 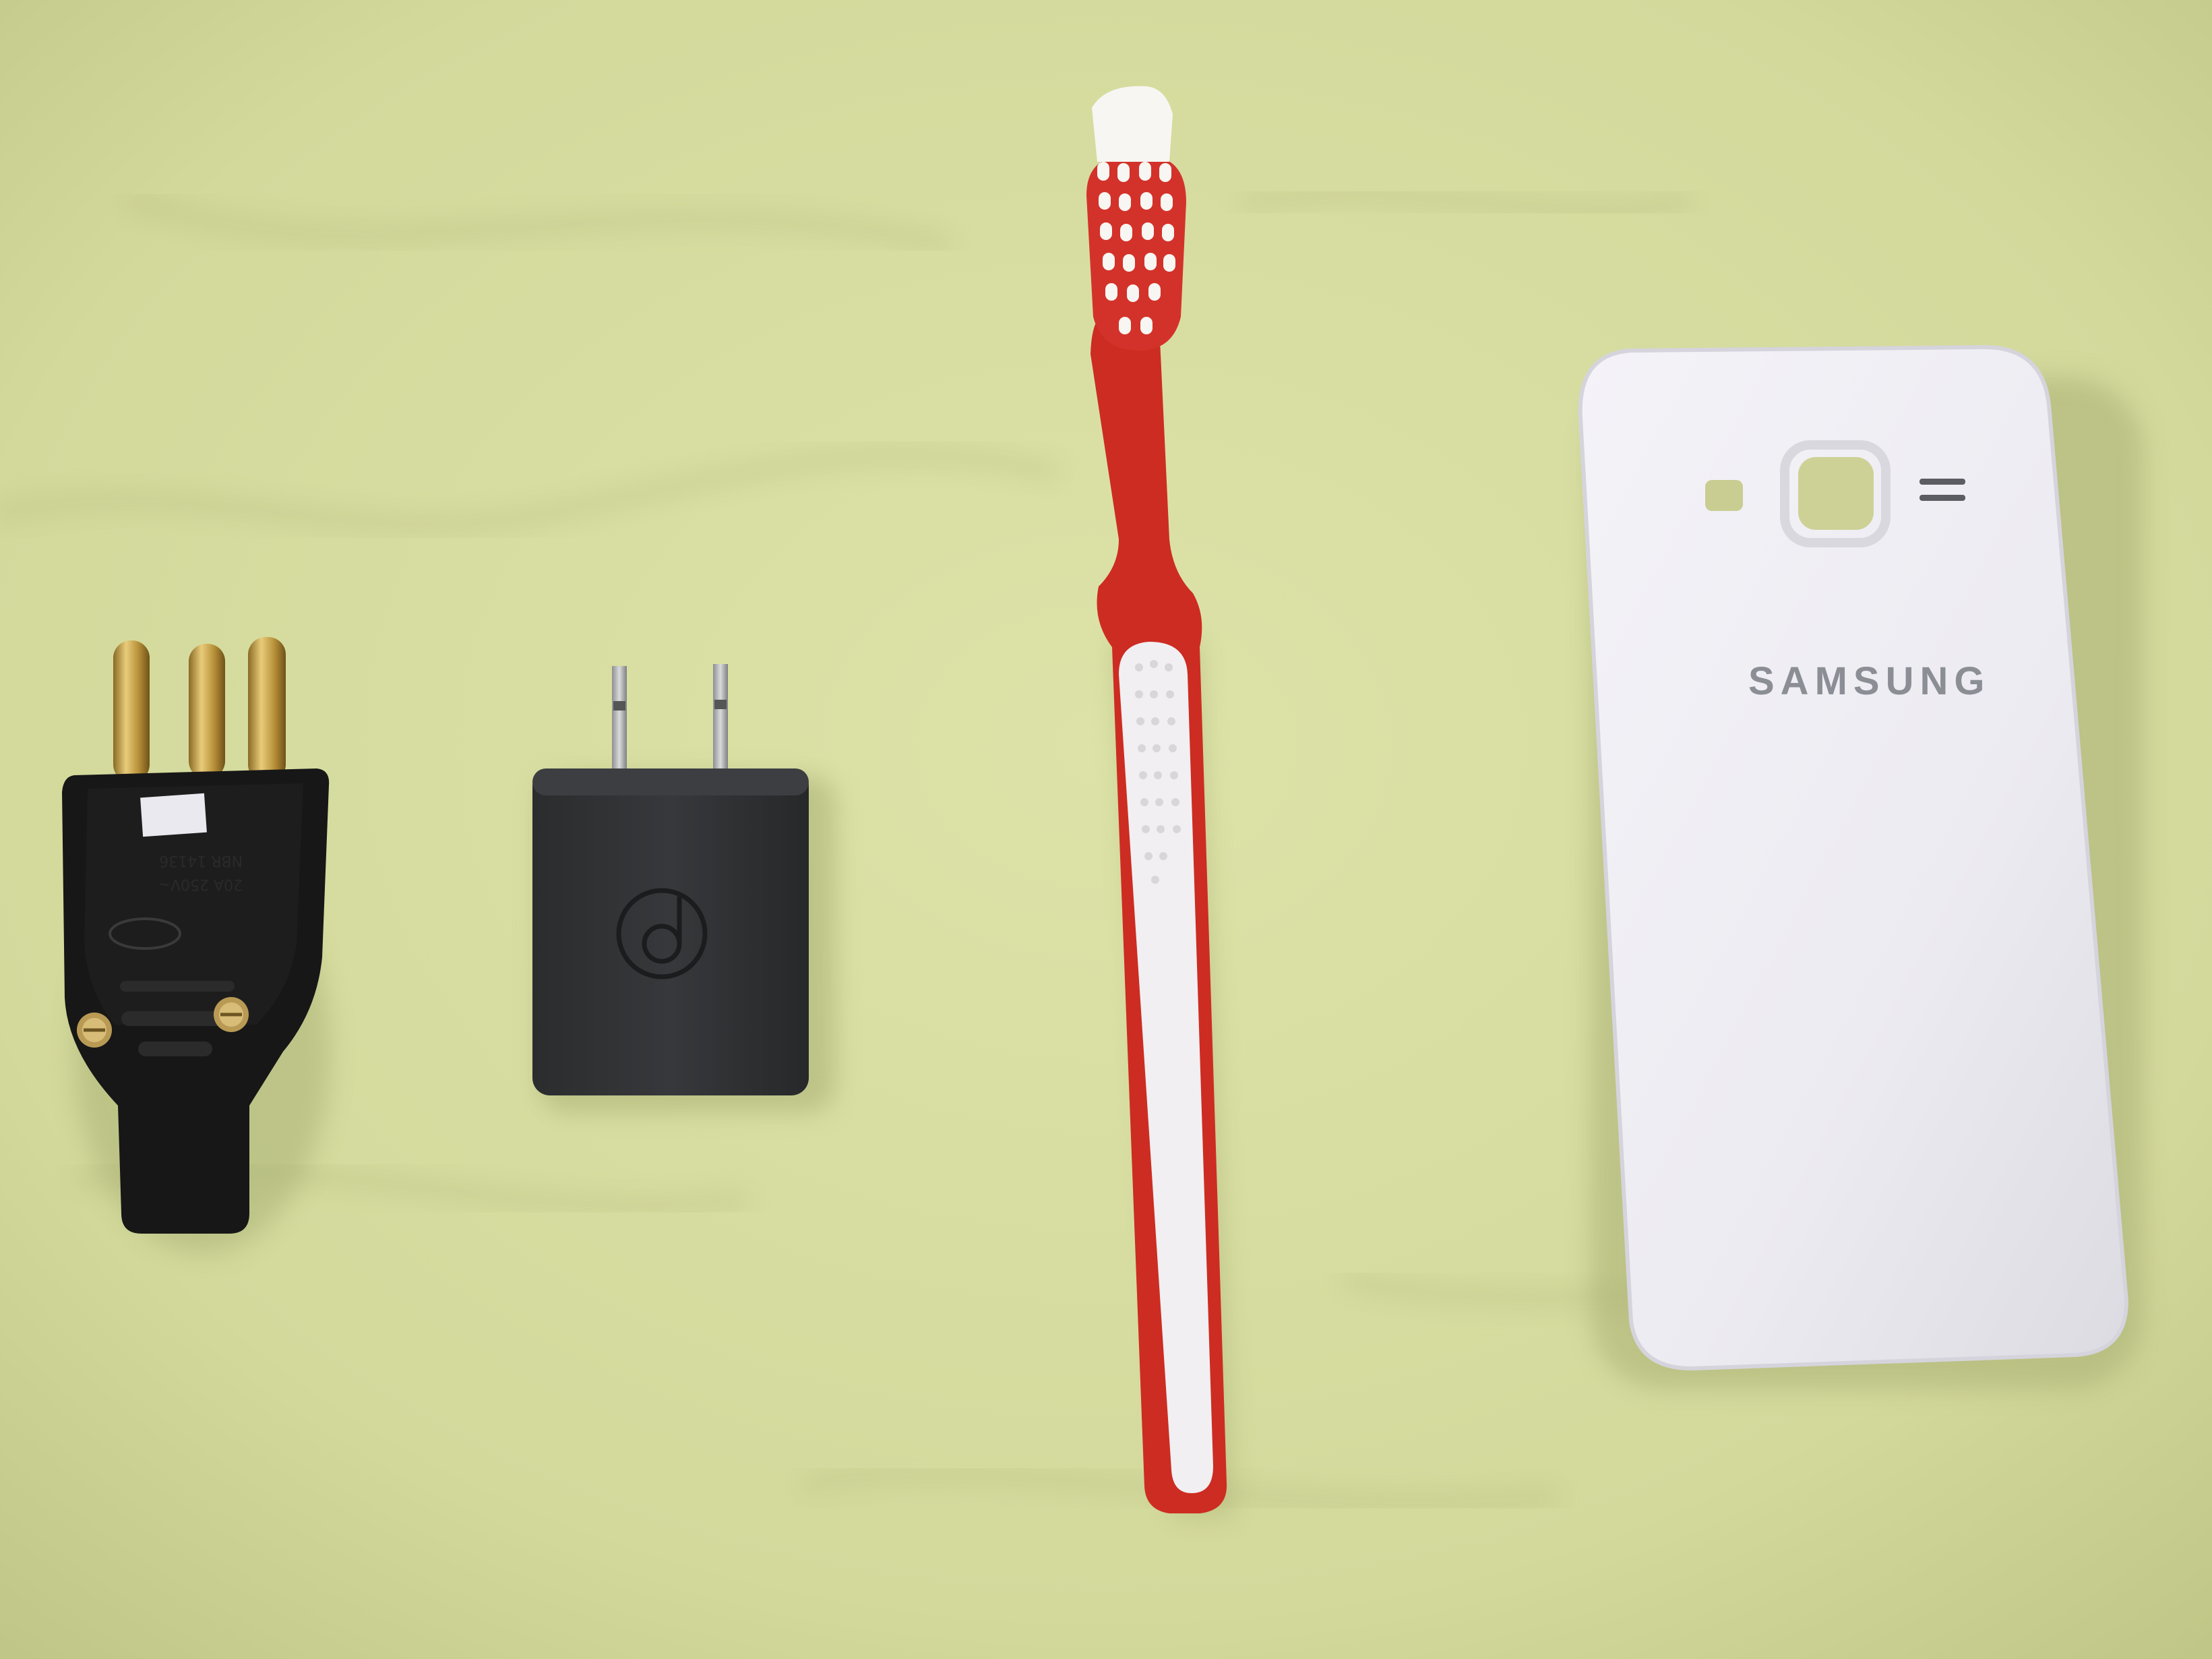 What do you see at coordinates (232, 1015) in the screenshot?
I see `plug-screw-right` at bounding box center [232, 1015].